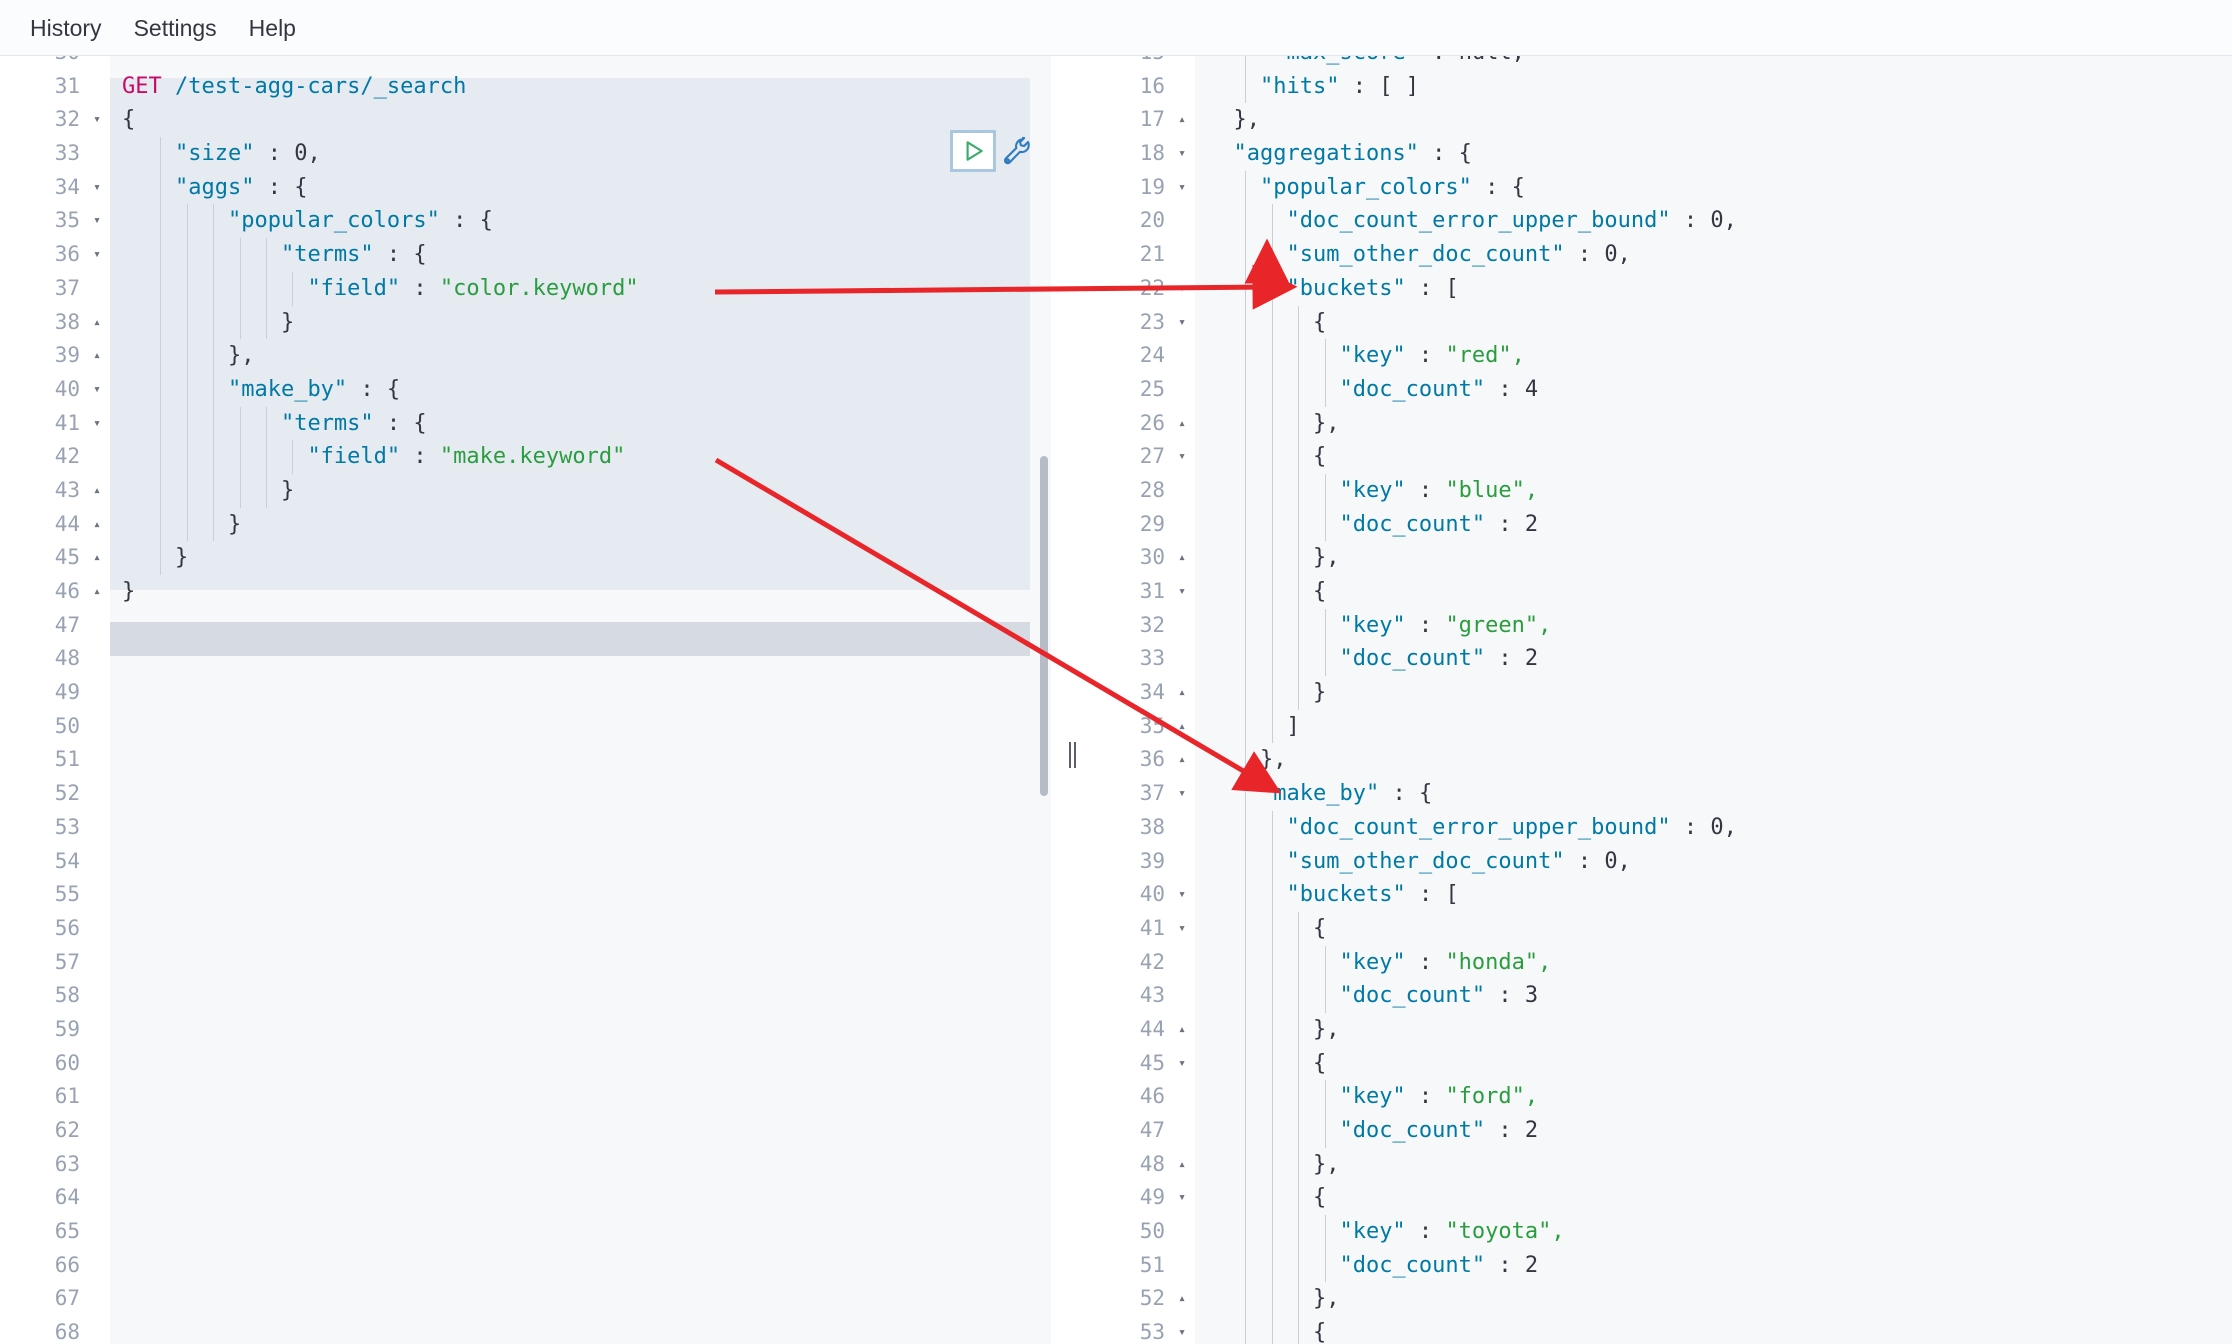 The width and height of the screenshot is (2232, 1344). I want to click on code-line: "buckets" : [, so click(1719, 895).